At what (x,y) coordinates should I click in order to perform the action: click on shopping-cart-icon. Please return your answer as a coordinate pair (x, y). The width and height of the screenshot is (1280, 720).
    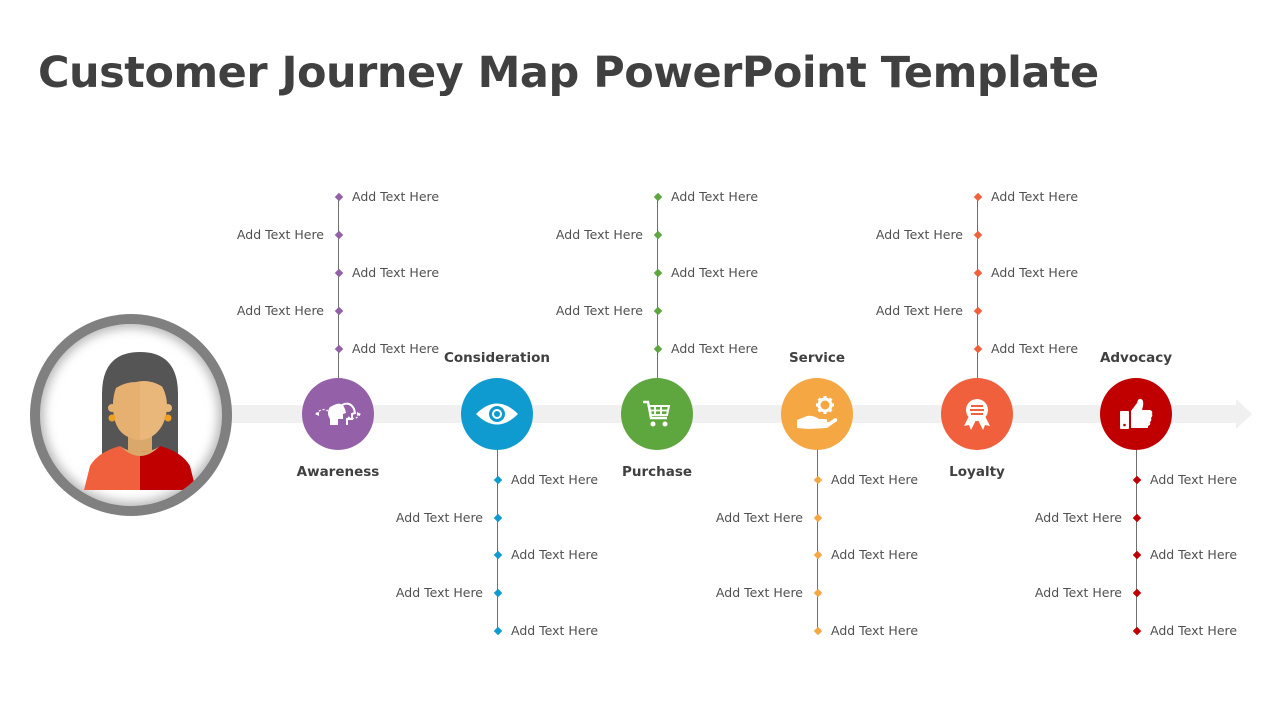
    Looking at the image, I should click on (657, 414).